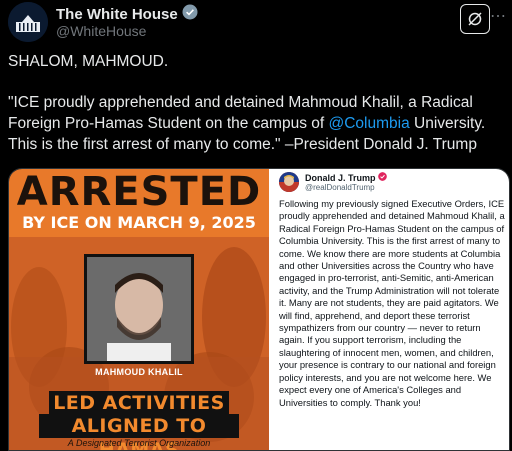  Describe the element at coordinates (340, 187) in the screenshot. I see `card-handle: @realDonaldTrump` at that location.